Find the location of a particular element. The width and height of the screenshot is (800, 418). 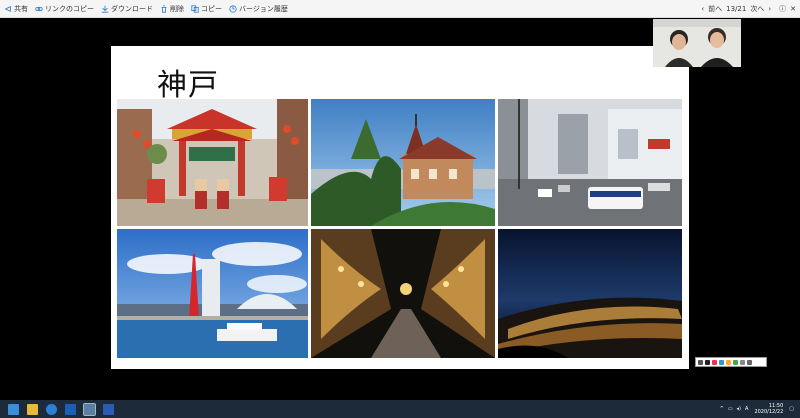

version-history-icon is located at coordinates (233, 8).